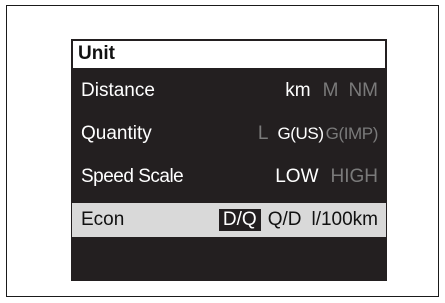 This screenshot has height=303, width=445. What do you see at coordinates (103, 219) in the screenshot?
I see `econ-label: Econ` at bounding box center [103, 219].